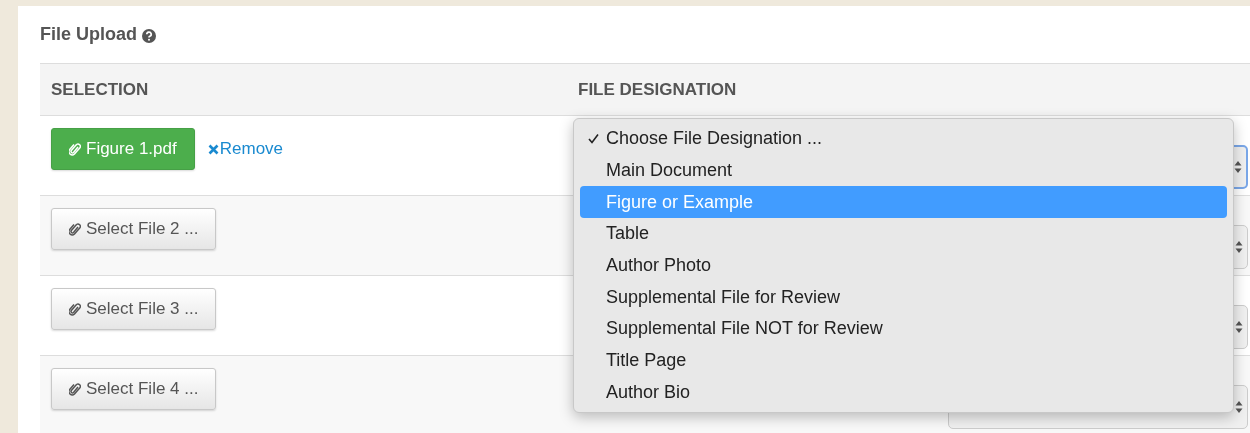 The height and width of the screenshot is (433, 1250). What do you see at coordinates (903, 297) in the screenshot?
I see `menu-option: Supplemental File for Review` at bounding box center [903, 297].